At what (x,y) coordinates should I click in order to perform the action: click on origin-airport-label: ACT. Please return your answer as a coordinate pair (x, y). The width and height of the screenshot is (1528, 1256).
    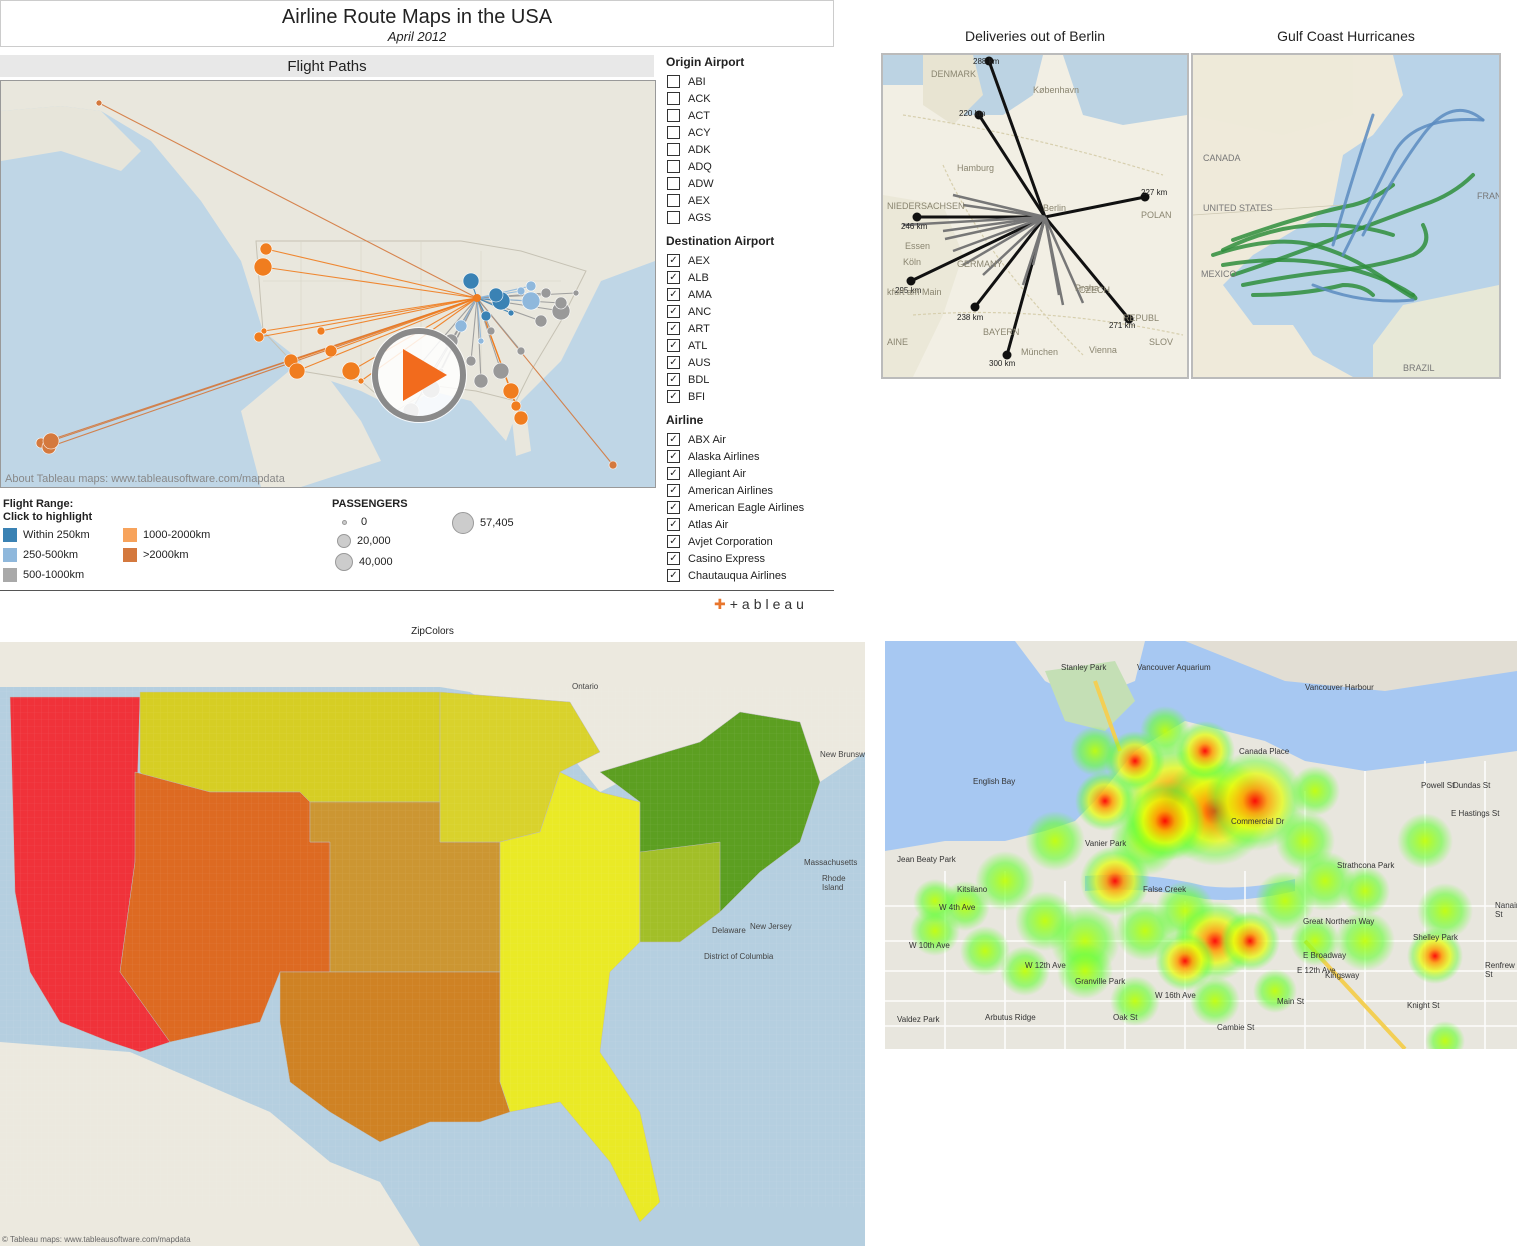
    Looking at the image, I should click on (699, 115).